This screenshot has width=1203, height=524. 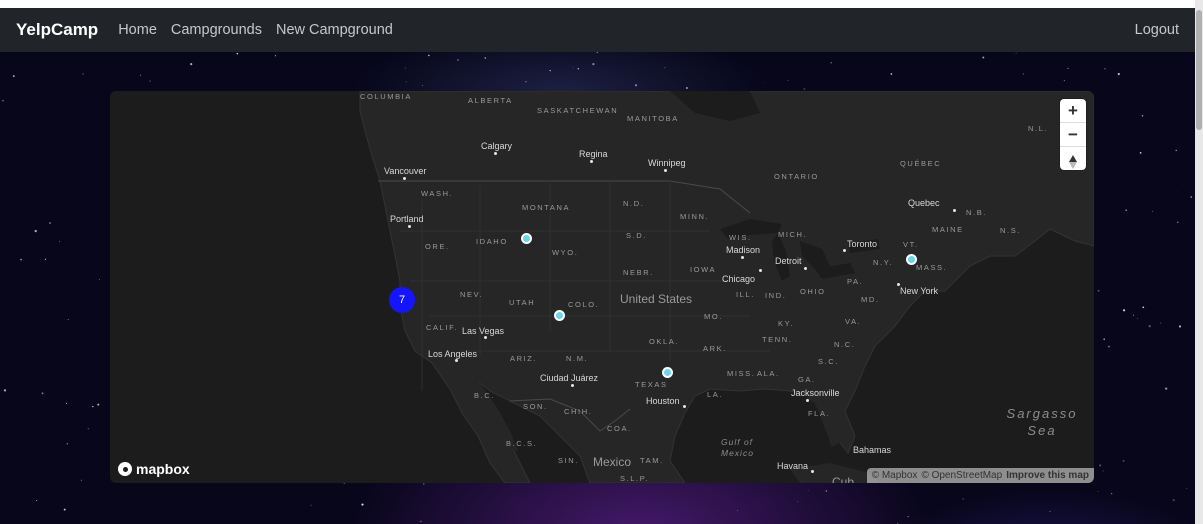 What do you see at coordinates (715, 394) in the screenshot?
I see `label-la: LA.` at bounding box center [715, 394].